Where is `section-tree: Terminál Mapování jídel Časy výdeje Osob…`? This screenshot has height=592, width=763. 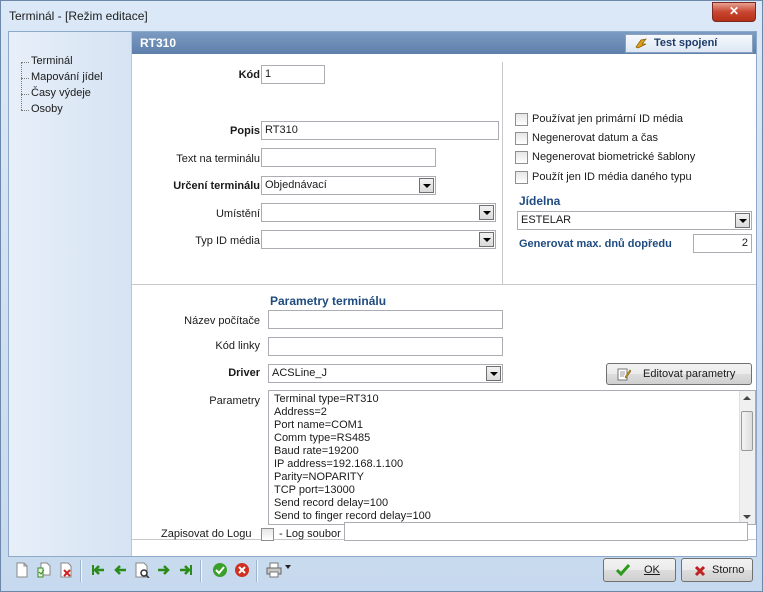
section-tree: Terminál Mapování jídel Časy výdeje Osob… is located at coordinates (70, 294).